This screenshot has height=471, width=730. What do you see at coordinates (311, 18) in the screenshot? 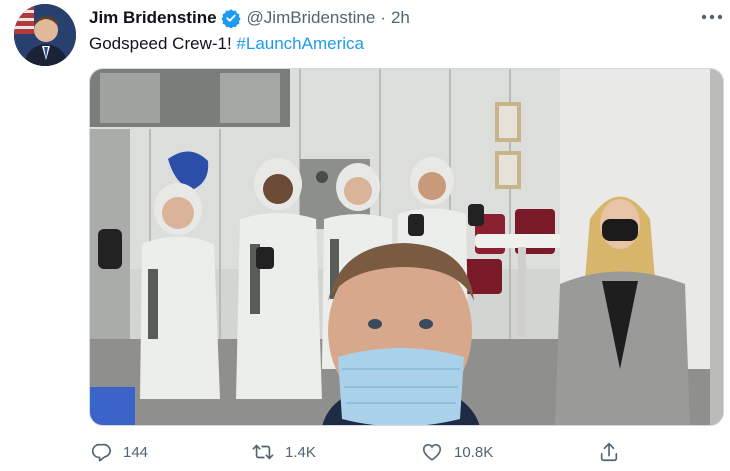
I see `handle: @JimBridenstine` at bounding box center [311, 18].